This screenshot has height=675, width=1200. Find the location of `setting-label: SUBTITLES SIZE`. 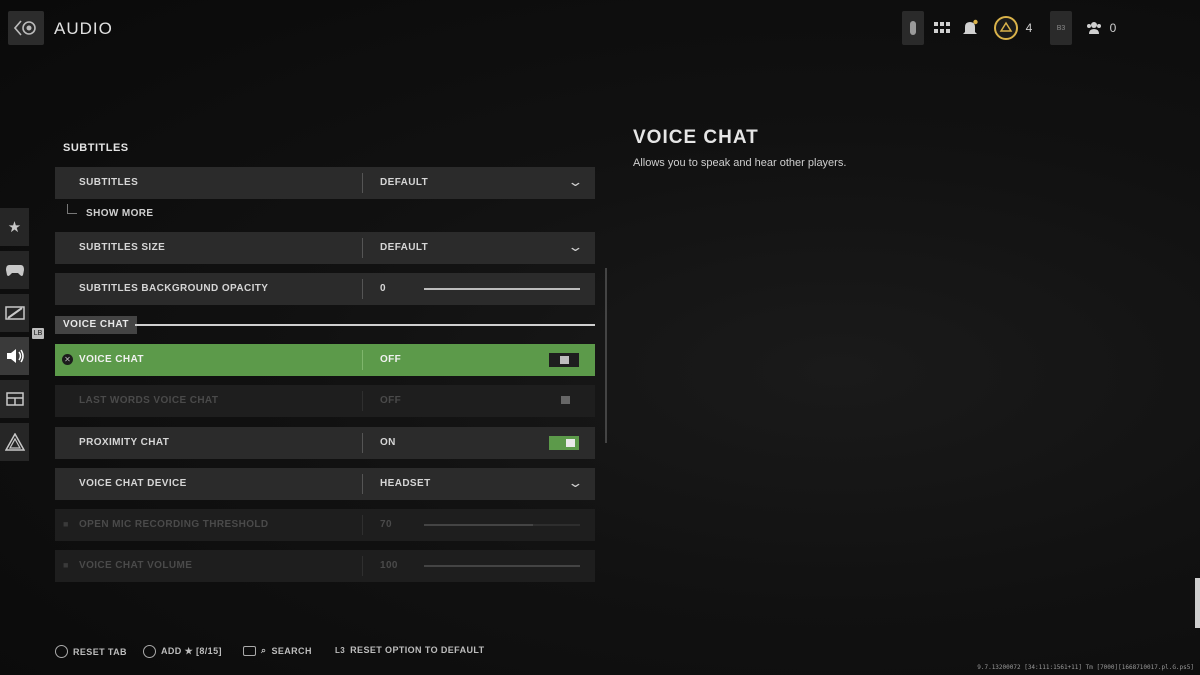

setting-label: SUBTITLES SIZE is located at coordinates (122, 247).